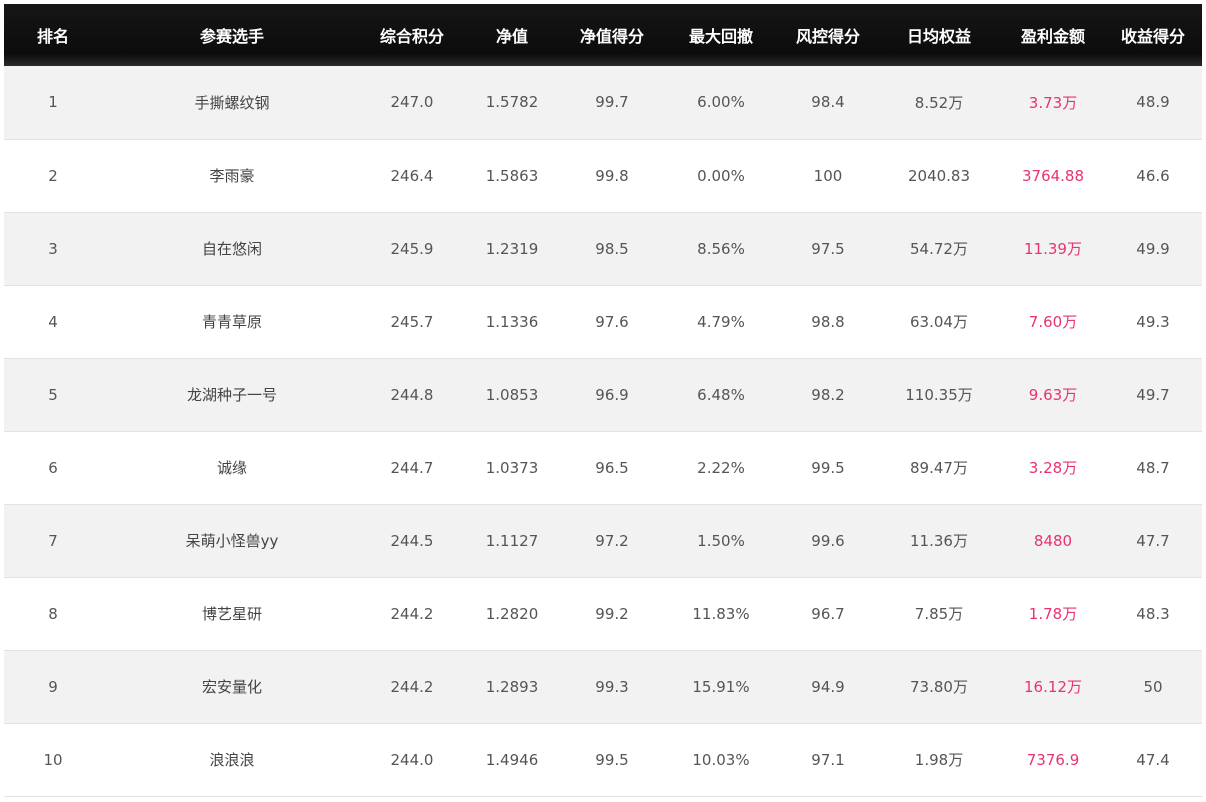 The width and height of the screenshot is (1206, 802). What do you see at coordinates (939, 541) in the screenshot?
I see `cell-daily-equity: 11.36万` at bounding box center [939, 541].